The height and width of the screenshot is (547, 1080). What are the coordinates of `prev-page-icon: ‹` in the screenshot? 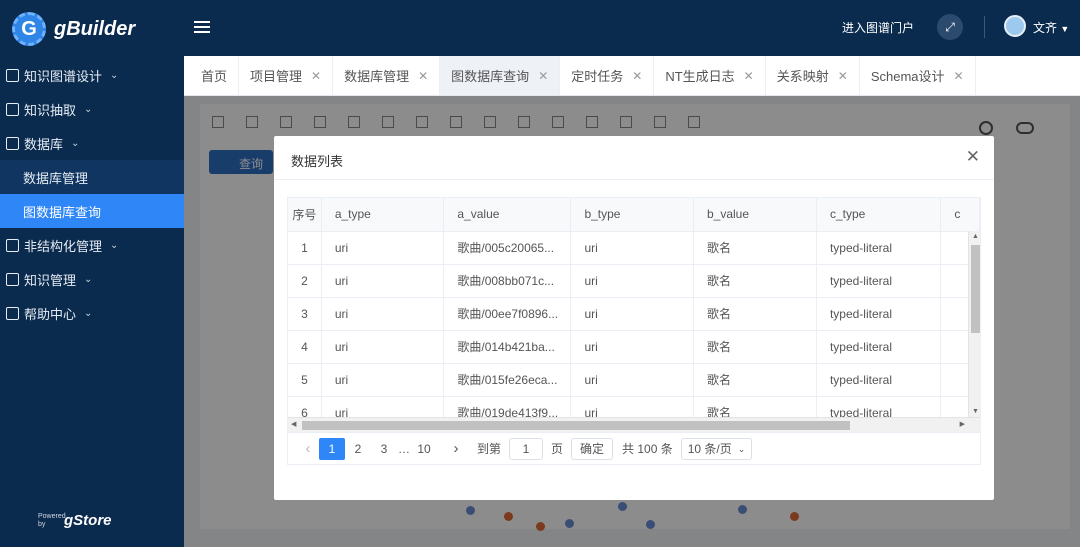 It's located at (308, 448).